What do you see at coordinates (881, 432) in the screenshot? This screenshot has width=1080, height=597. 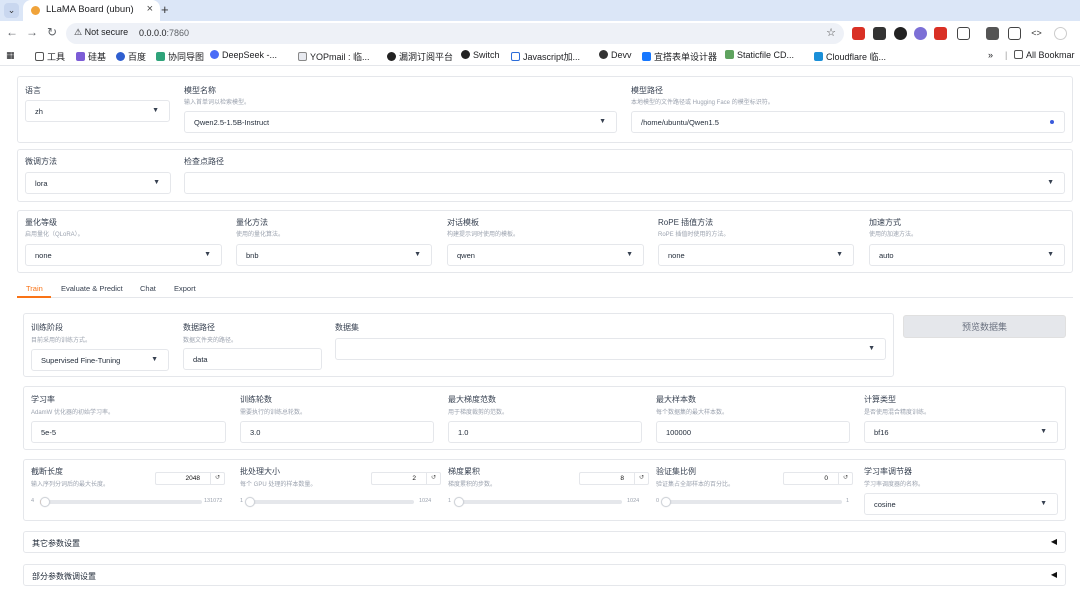 I see `compute-type-value: bf16` at bounding box center [881, 432].